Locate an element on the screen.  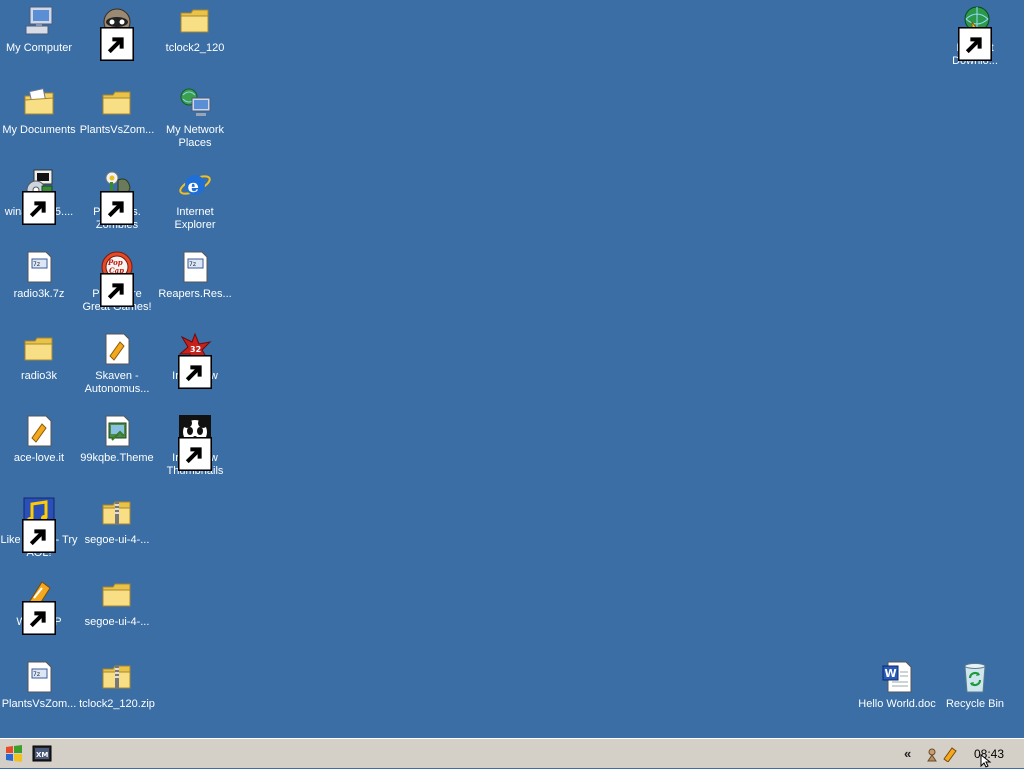
desktop-icon-internet-explorer: e Internet Explorer is located at coordinates (195, 199).